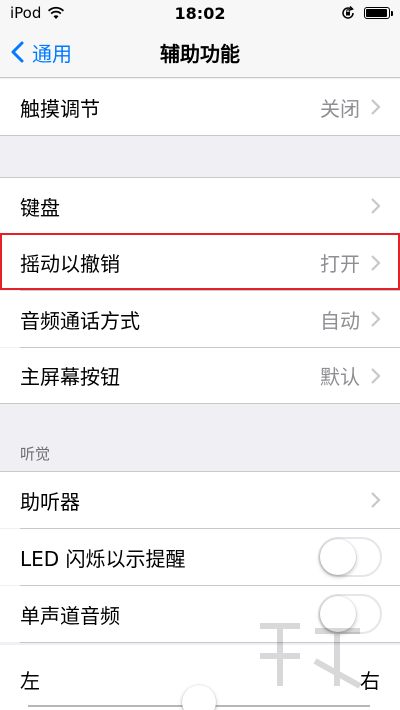  Describe the element at coordinates (52, 53) in the screenshot. I see `back-label: 通用` at that location.